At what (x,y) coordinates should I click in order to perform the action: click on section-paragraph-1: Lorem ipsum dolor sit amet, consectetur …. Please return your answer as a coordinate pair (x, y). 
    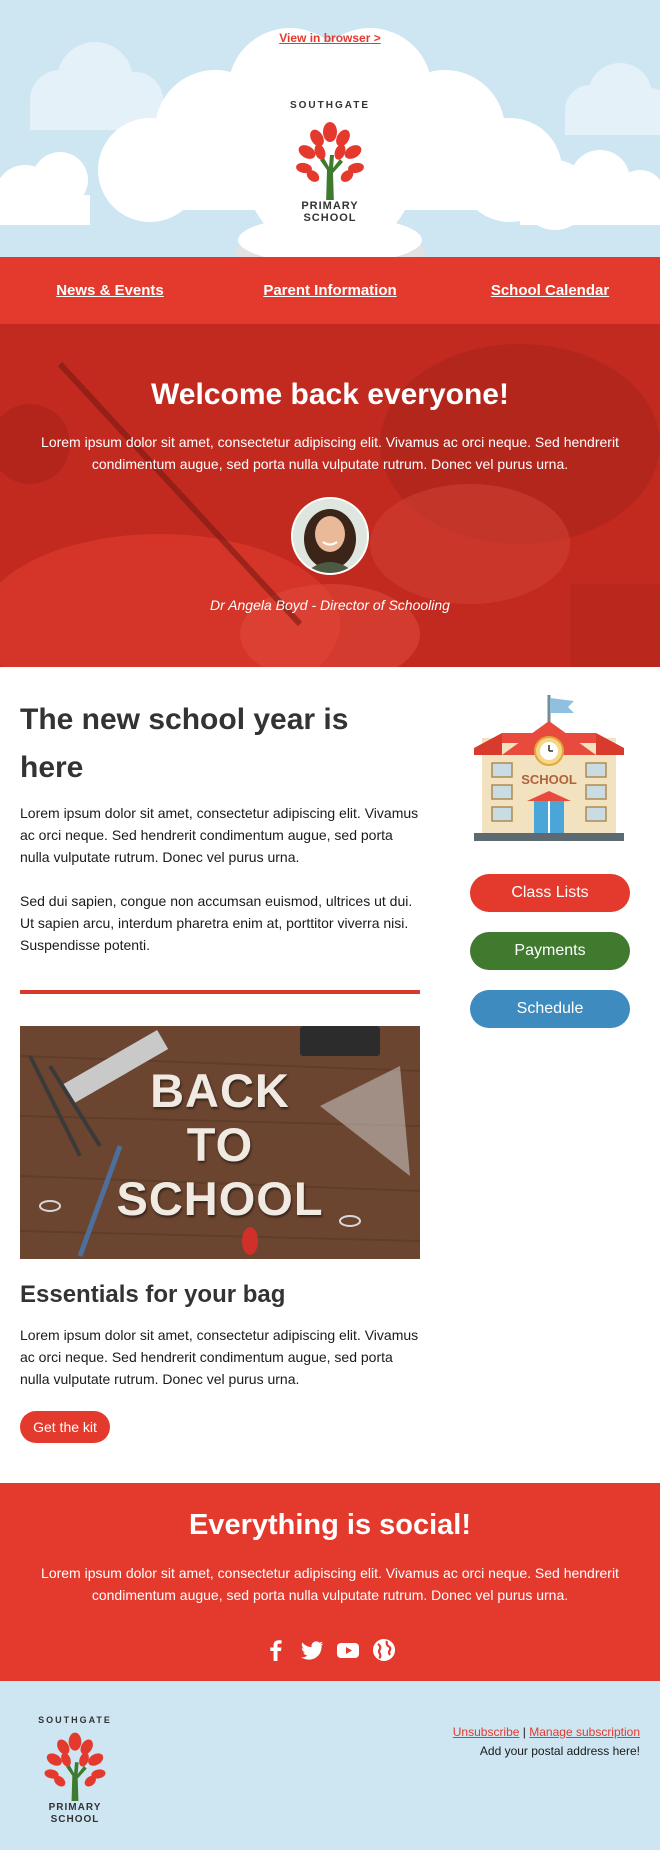
    Looking at the image, I should click on (219, 835).